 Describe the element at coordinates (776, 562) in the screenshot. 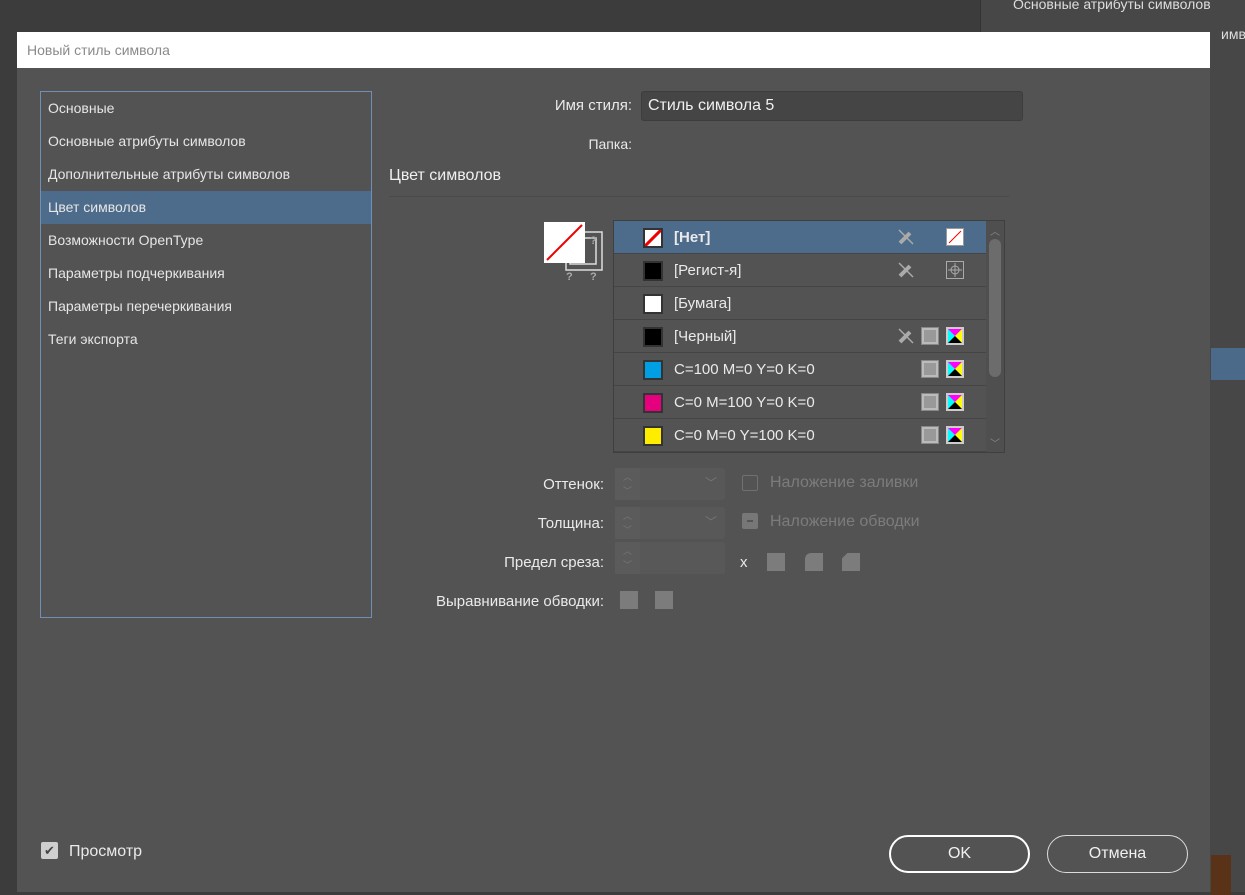

I see `miter-join-icon` at that location.